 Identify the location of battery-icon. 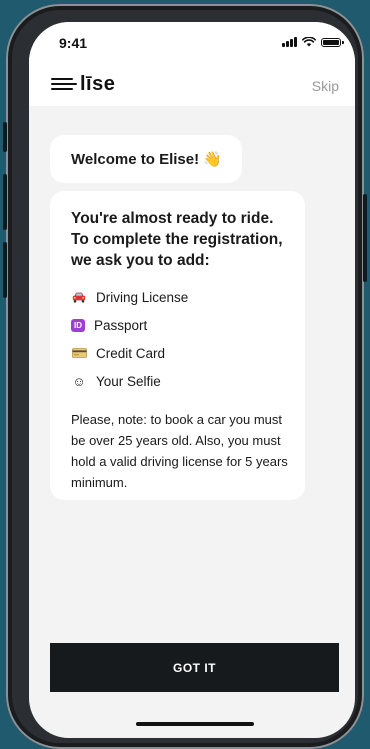
(332, 42).